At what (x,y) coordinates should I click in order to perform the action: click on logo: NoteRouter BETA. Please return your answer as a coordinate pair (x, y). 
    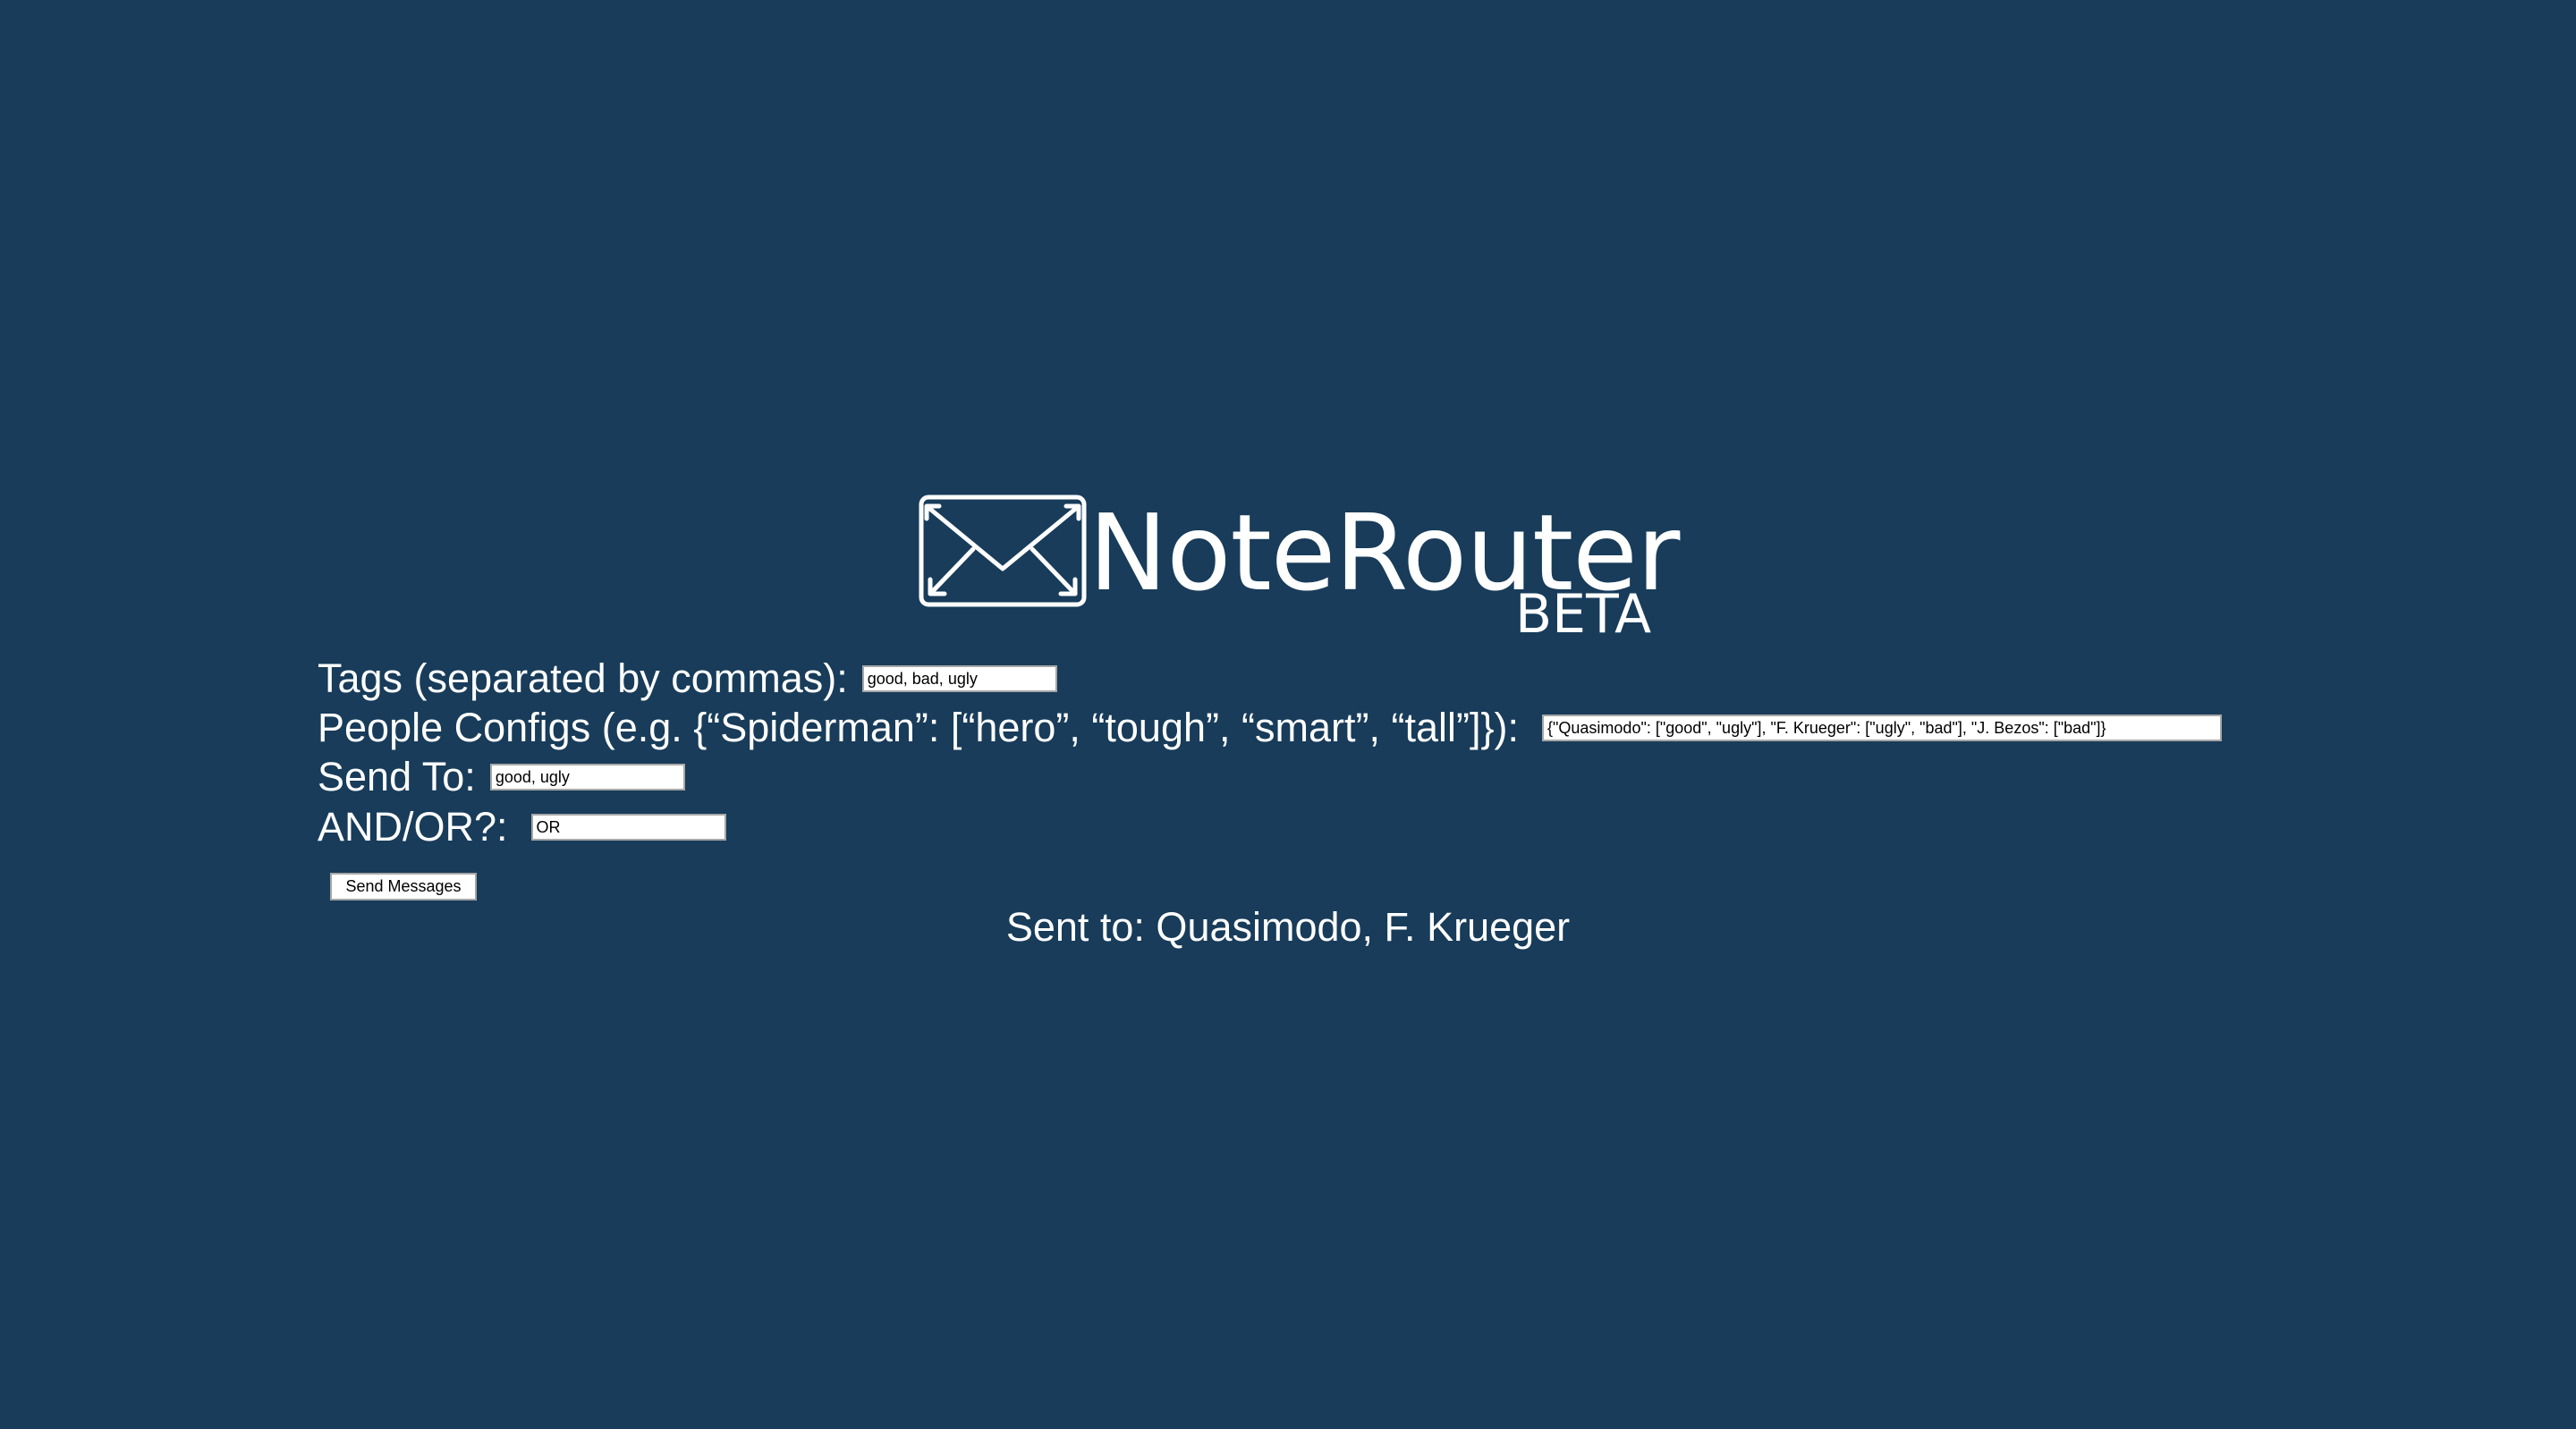
    Looking at the image, I should click on (1299, 568).